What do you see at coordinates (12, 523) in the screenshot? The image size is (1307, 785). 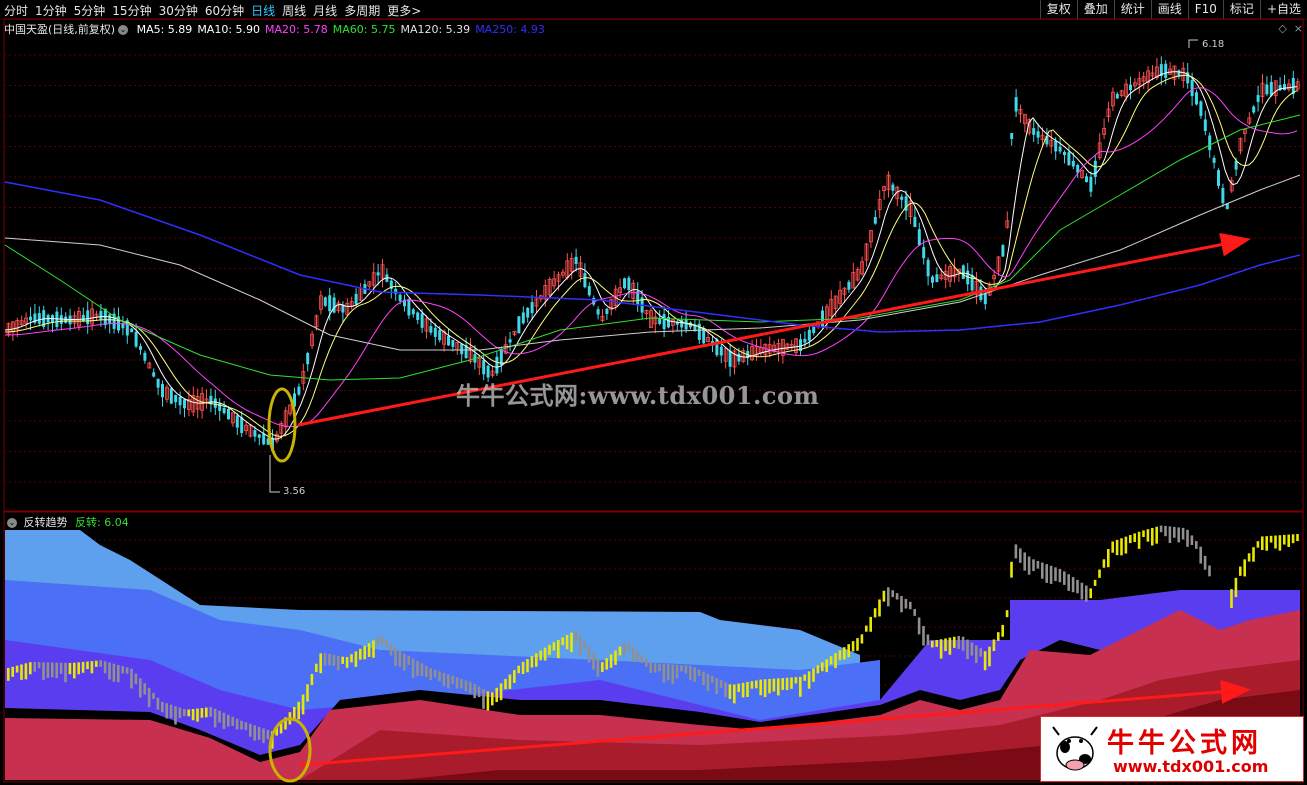 I see `chevron-down-icon: ⌄` at bounding box center [12, 523].